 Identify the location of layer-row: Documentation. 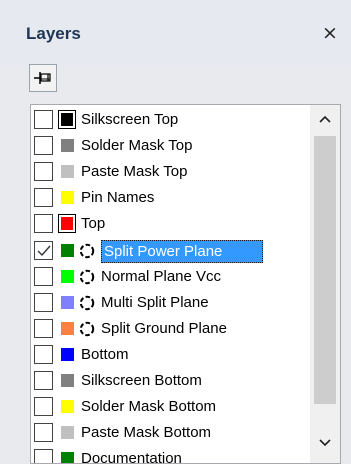
(171, 455).